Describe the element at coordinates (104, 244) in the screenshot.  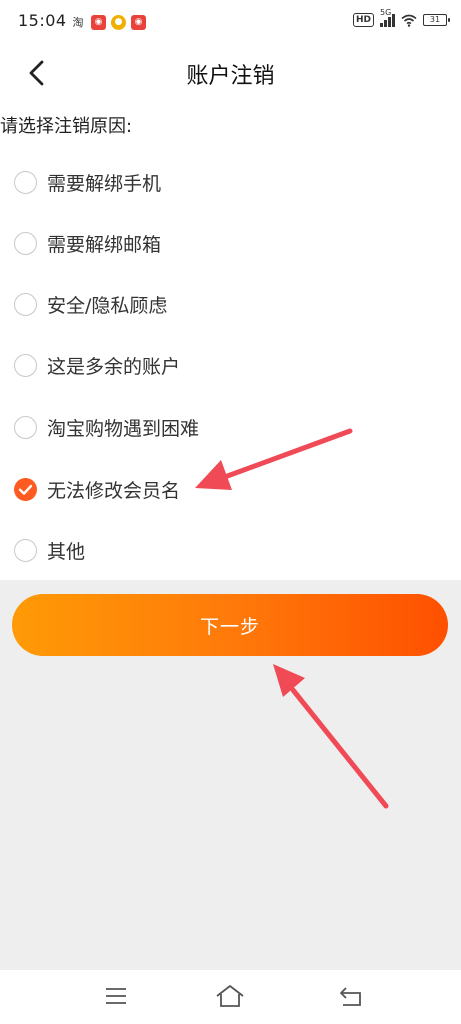
I see `option-label: 需要解绑邮箱` at that location.